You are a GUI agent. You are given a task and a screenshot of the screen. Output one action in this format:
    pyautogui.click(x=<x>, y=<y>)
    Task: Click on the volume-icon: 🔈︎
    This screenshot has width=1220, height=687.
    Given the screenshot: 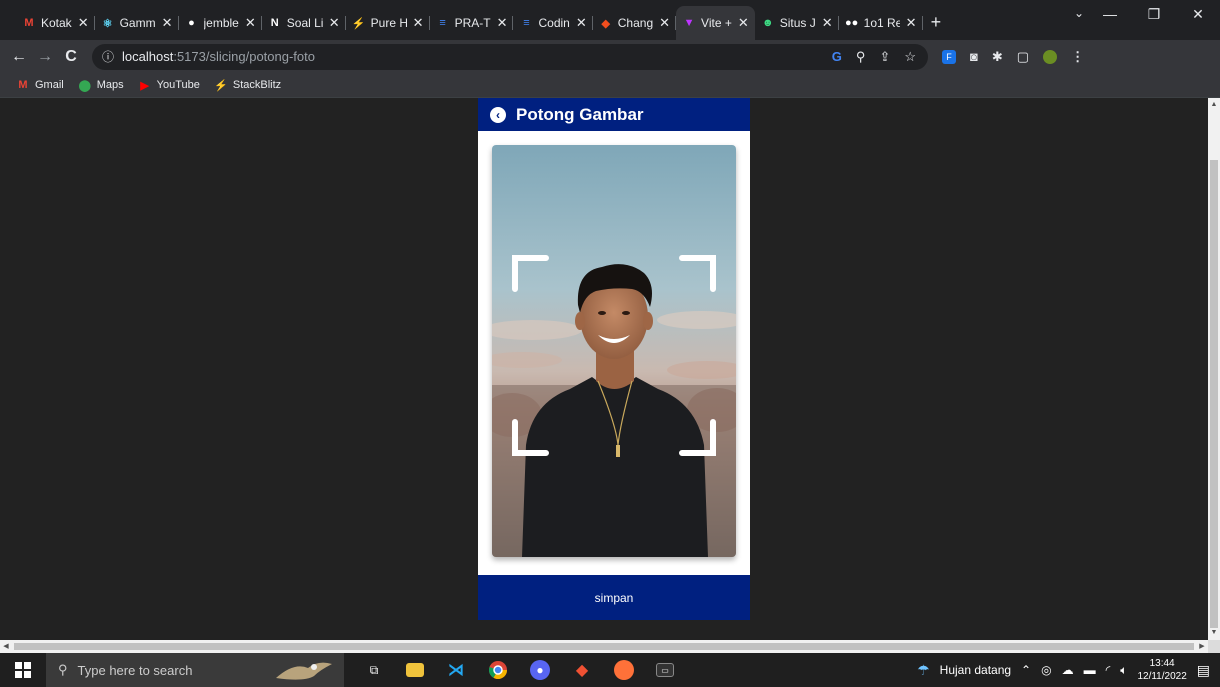 What is the action you would take?
    pyautogui.click(x=1123, y=670)
    